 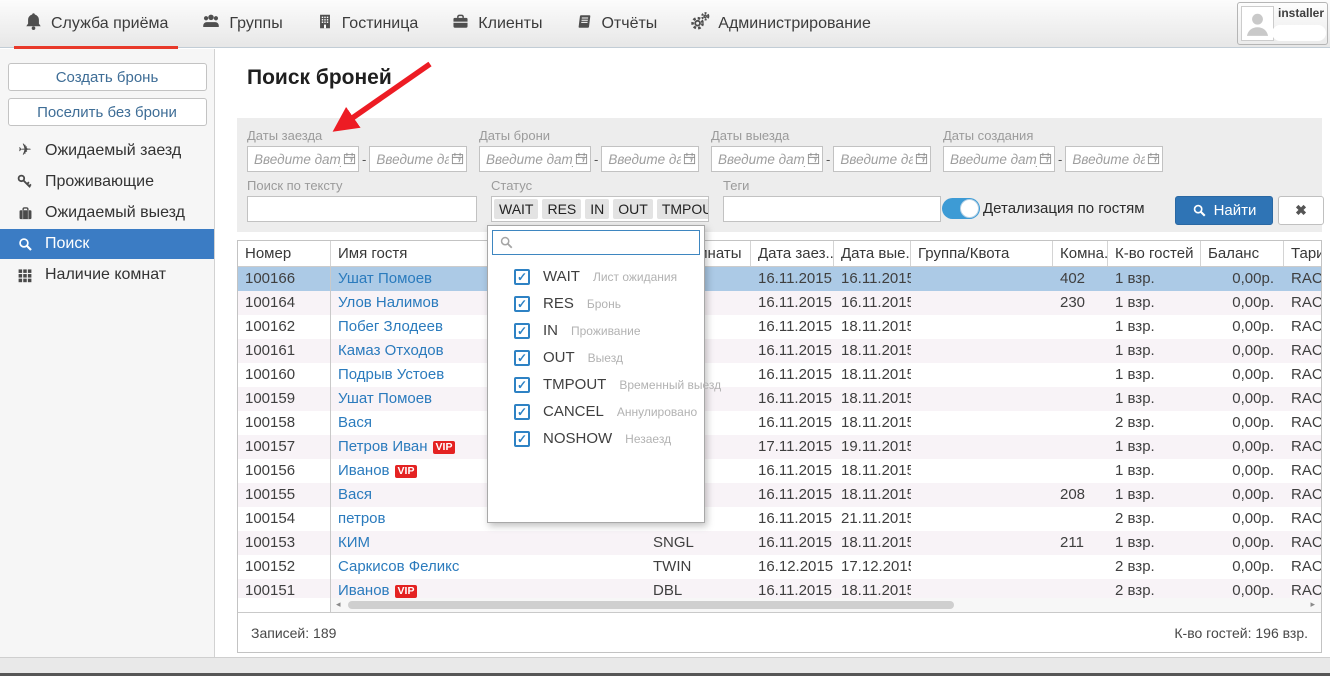 What do you see at coordinates (780, 24) in the screenshot?
I see `tab-administration: Администрирование` at bounding box center [780, 24].